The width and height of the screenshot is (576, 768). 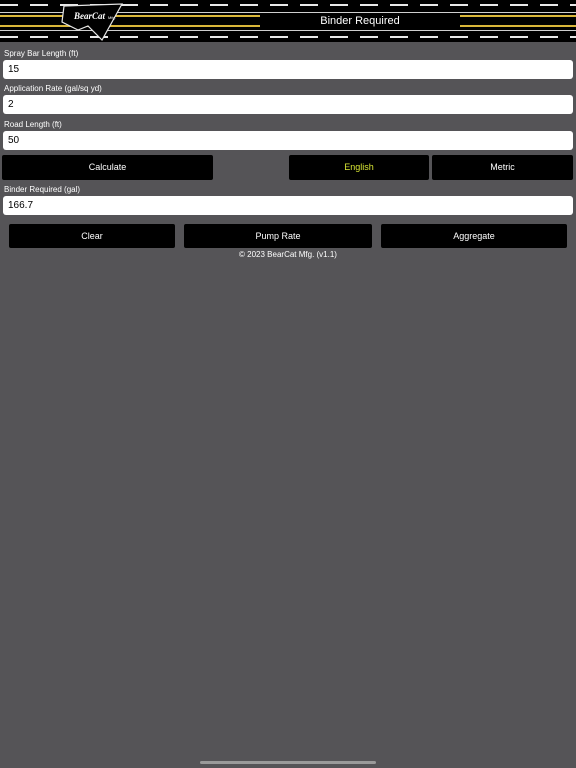 What do you see at coordinates (92, 22) in the screenshot?
I see `bearcat-logo: BearCat Mfg.` at bounding box center [92, 22].